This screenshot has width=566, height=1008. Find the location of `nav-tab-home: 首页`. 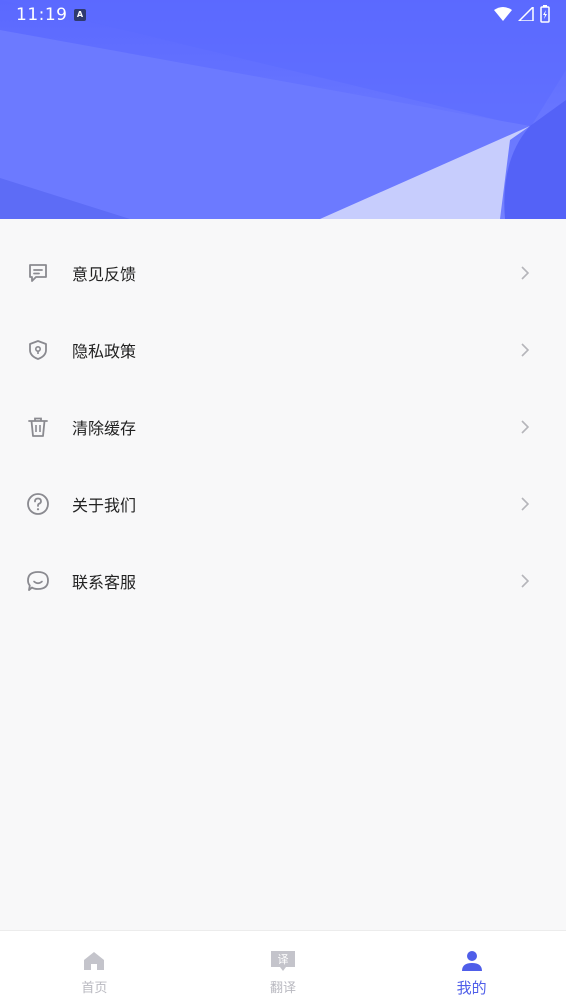

nav-tab-home: 首页 is located at coordinates (94, 969).